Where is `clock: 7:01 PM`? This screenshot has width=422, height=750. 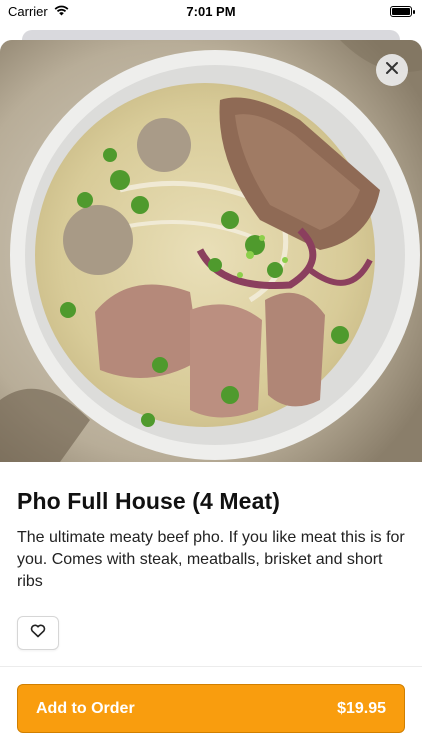
clock: 7:01 PM is located at coordinates (211, 11).